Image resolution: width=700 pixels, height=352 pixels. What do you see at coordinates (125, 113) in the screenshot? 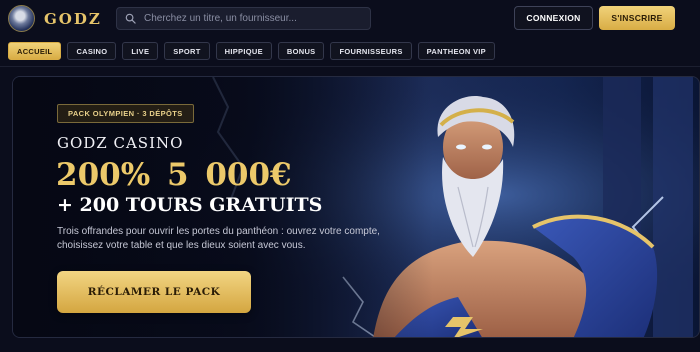
I see `promo-badge: PACK OLYMPIEN · 3 DÉPÔTS` at bounding box center [125, 113].